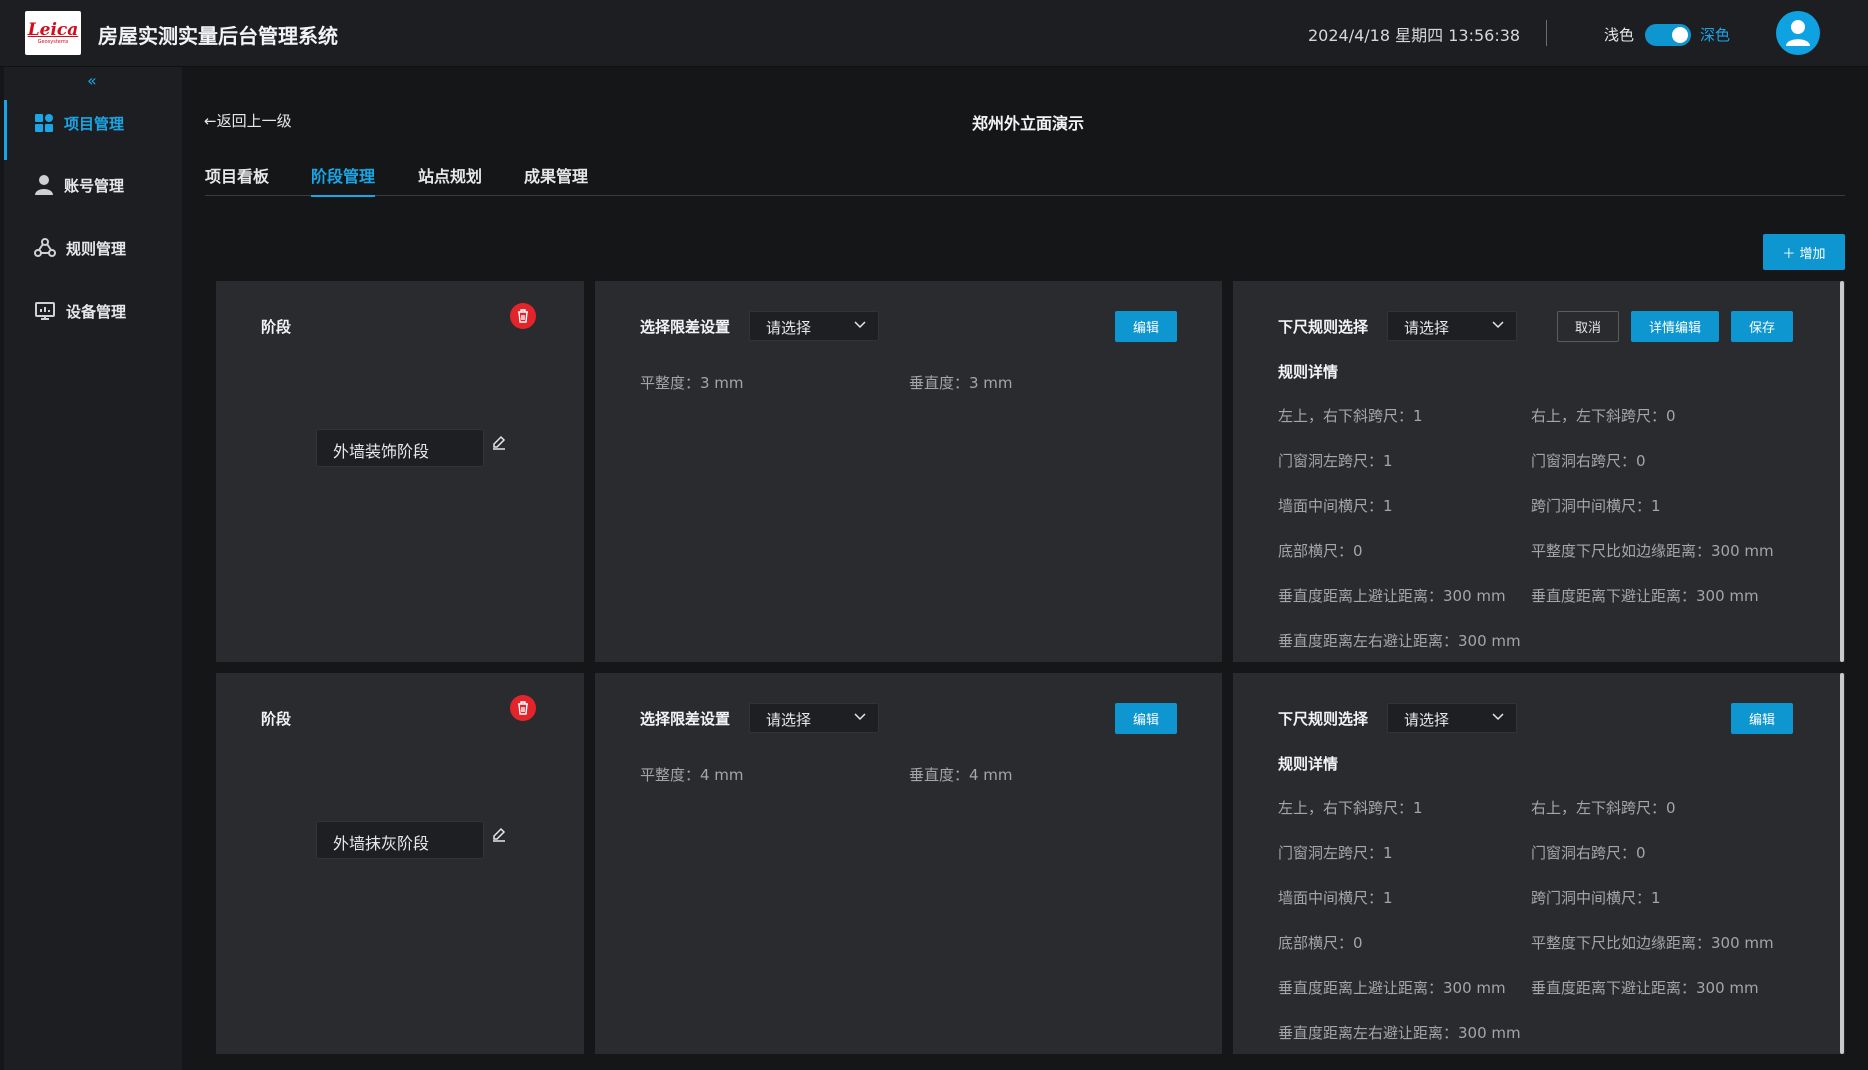 The width and height of the screenshot is (1868, 1070). Describe the element at coordinates (908, 471) in the screenshot. I see `tolerance-card: 选择限差设置 请选择 编辑 平整度：3 mm 垂直度：3 mm` at that location.